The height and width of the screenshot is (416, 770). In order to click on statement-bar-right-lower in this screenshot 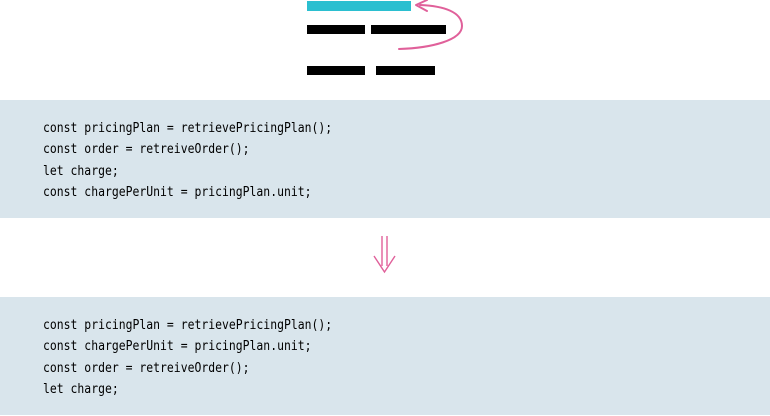, I will do `click(405, 70)`.